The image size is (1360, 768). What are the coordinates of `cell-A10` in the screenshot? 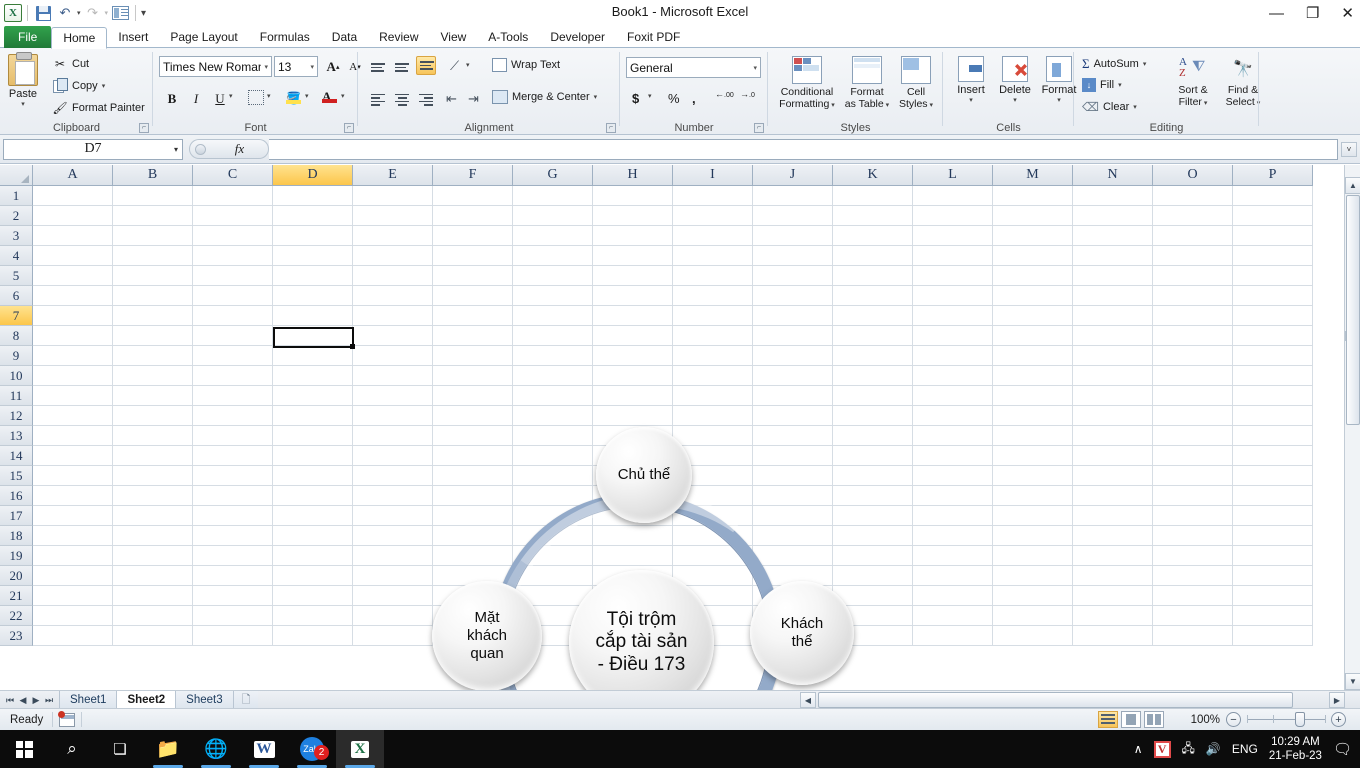 It's located at (73, 376).